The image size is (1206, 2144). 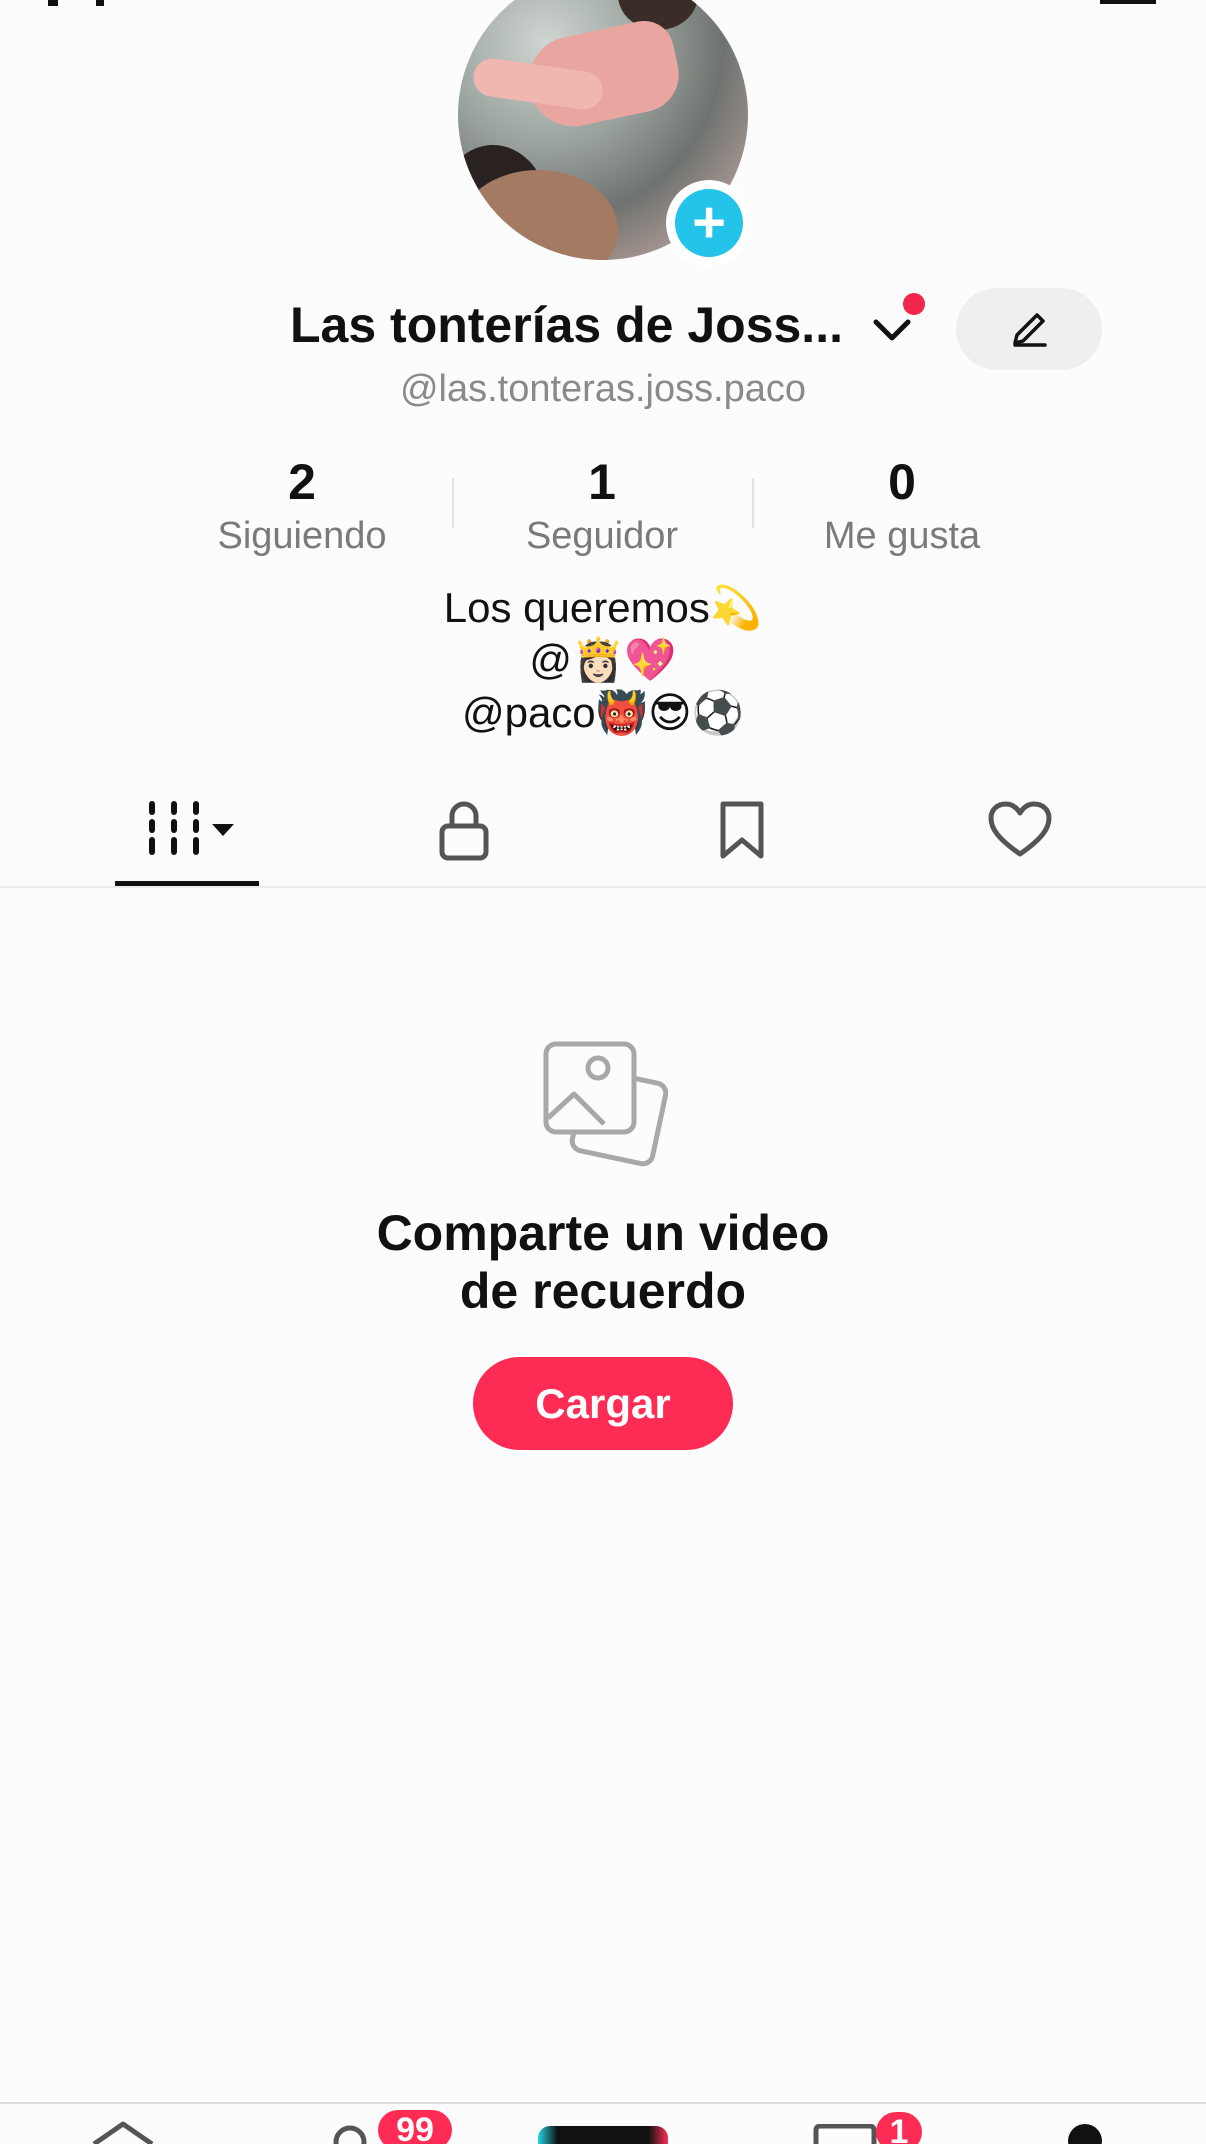 I want to click on chevron-down-icon, so click(x=892, y=330).